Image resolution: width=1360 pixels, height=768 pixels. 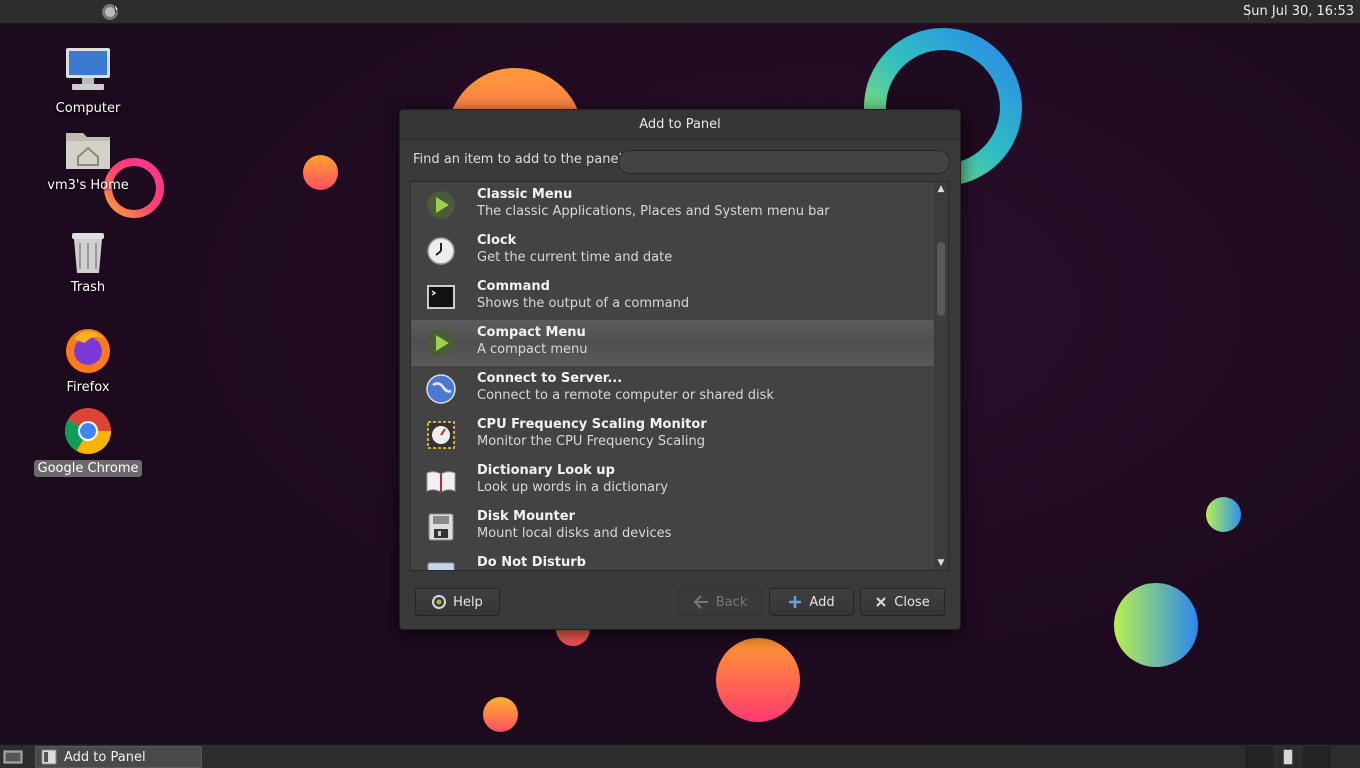 What do you see at coordinates (673, 560) in the screenshot?
I see `list-item: Do Not Disturb` at bounding box center [673, 560].